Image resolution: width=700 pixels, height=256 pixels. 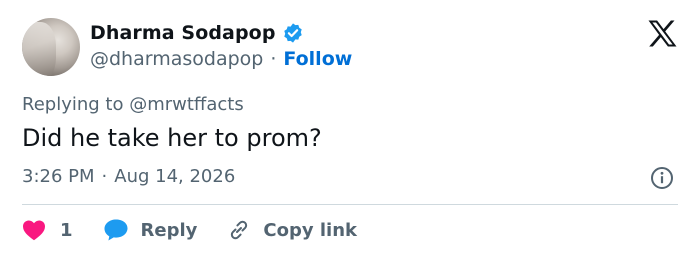 I want to click on copy-link-button: Copy link, so click(x=292, y=230).